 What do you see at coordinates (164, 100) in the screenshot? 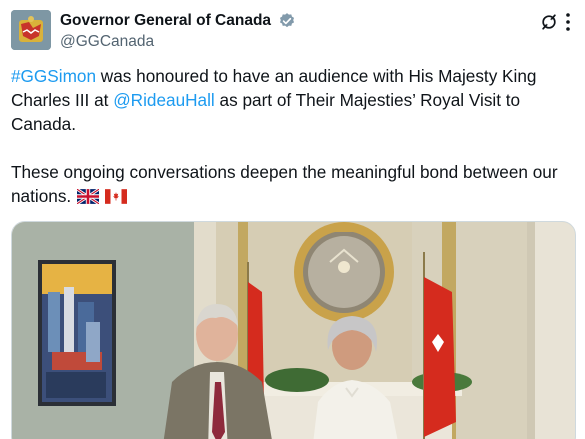
I see `mention-link: @RideauHall` at bounding box center [164, 100].